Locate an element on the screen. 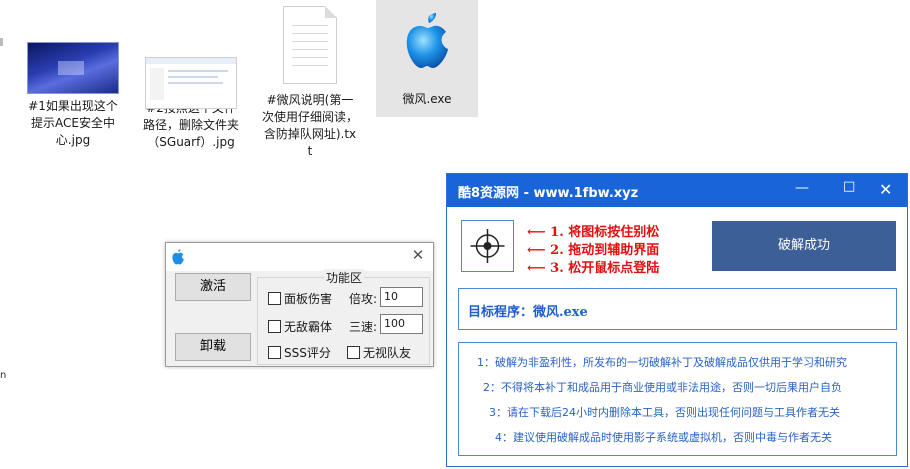 Image resolution: width=910 pixels, height=469 pixels. target-program-label: 目标程序：微风.exe is located at coordinates (528, 312).